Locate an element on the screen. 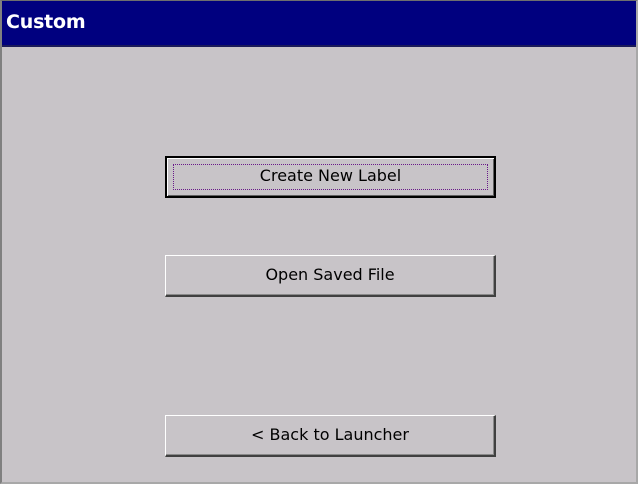 Image resolution: width=638 pixels, height=486 pixels. back-to-launcher-button-label: < Back to Launcher is located at coordinates (330, 434).